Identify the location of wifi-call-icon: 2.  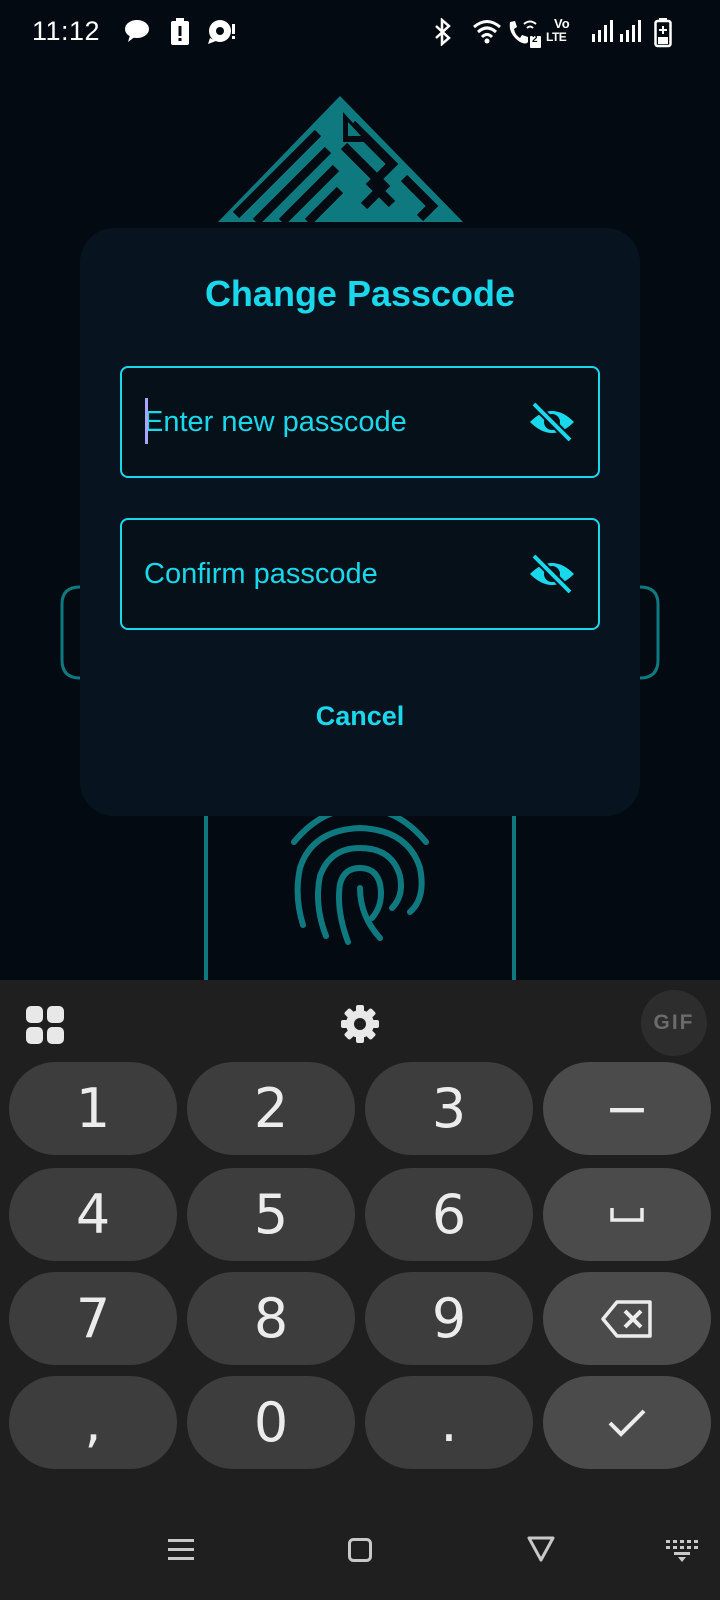
(524, 33).